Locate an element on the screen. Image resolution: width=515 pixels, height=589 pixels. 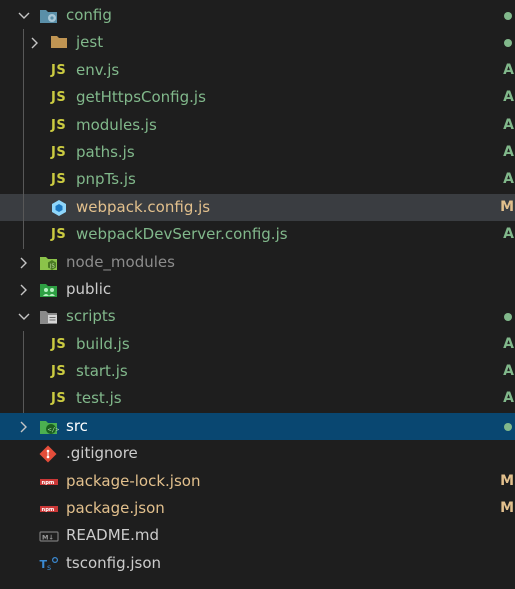
config-folder-icon is located at coordinates (48, 16).